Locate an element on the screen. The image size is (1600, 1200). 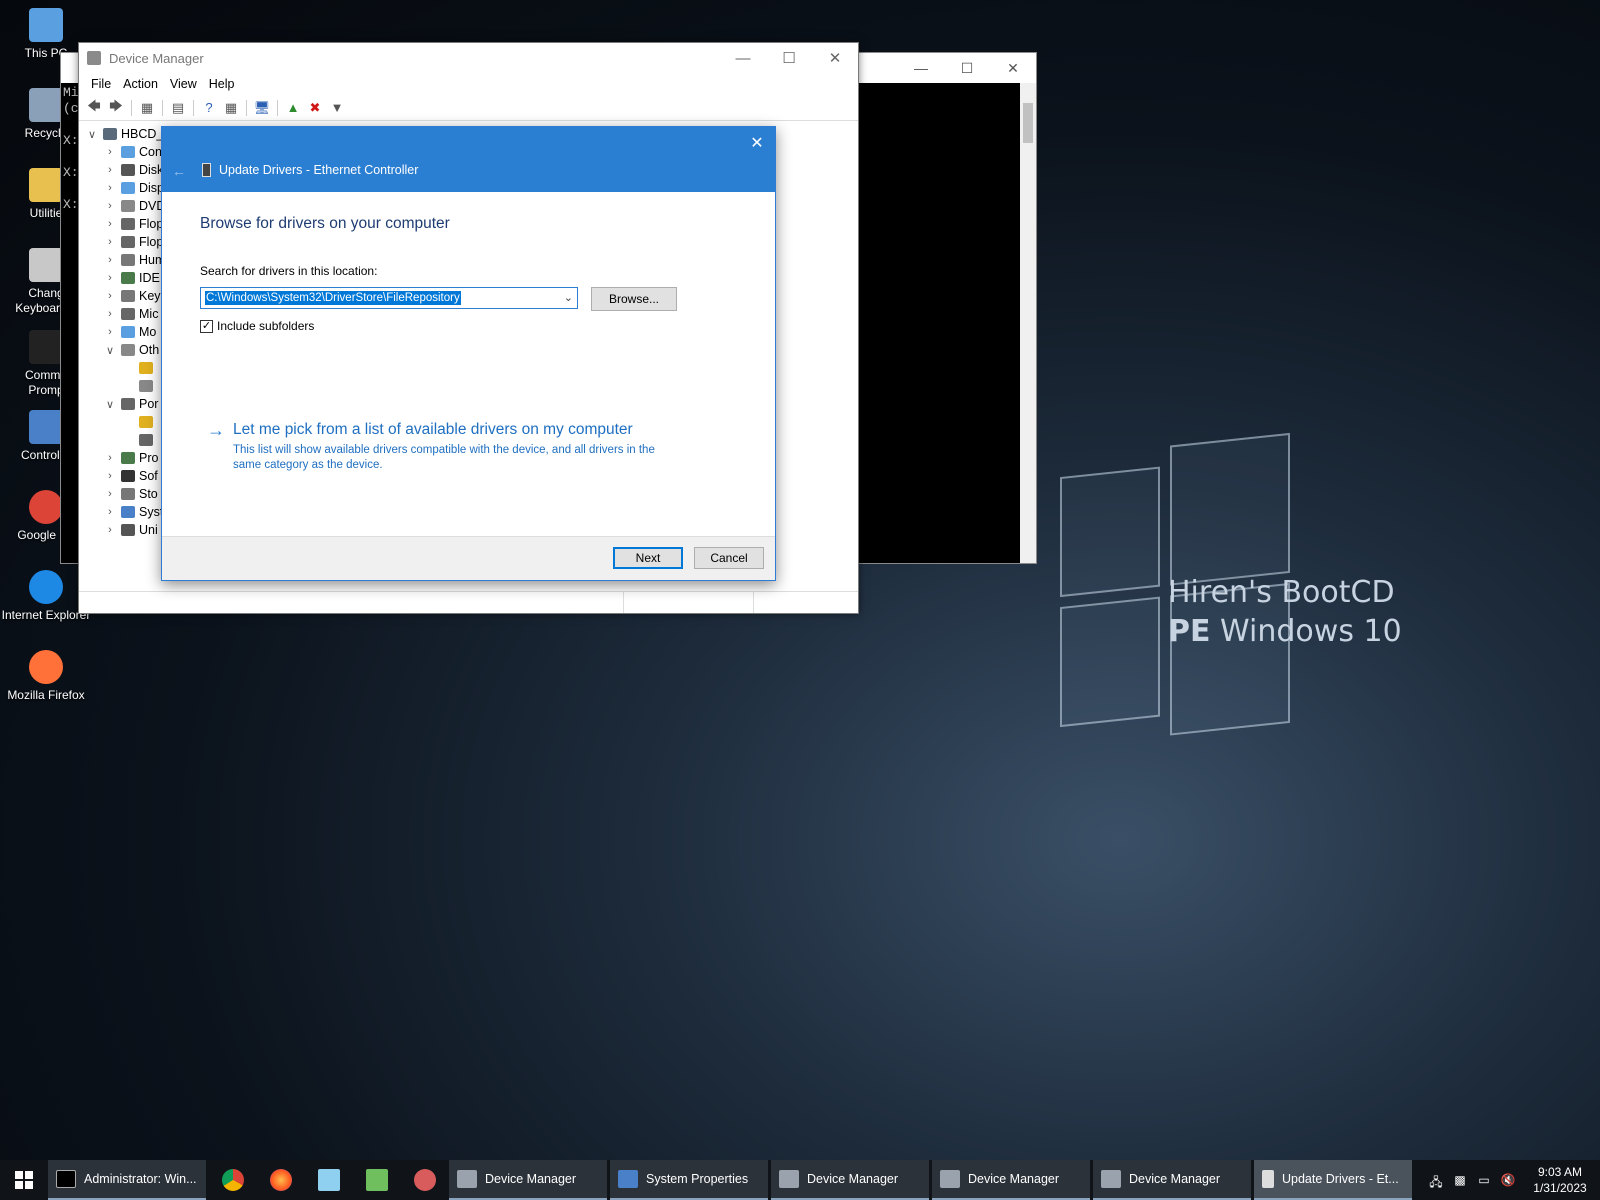
back-arrow-icon: 🡄 is located at coordinates (94, 107).